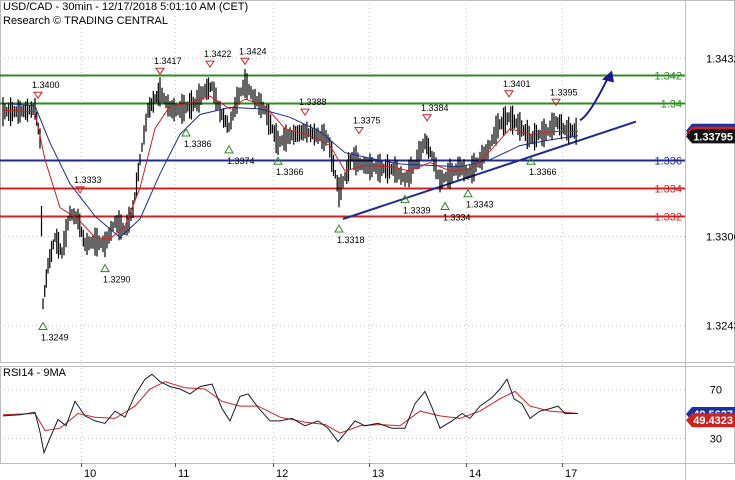 This screenshot has width=735, height=480. I want to click on swing-low-label: 1.3290, so click(117, 280).